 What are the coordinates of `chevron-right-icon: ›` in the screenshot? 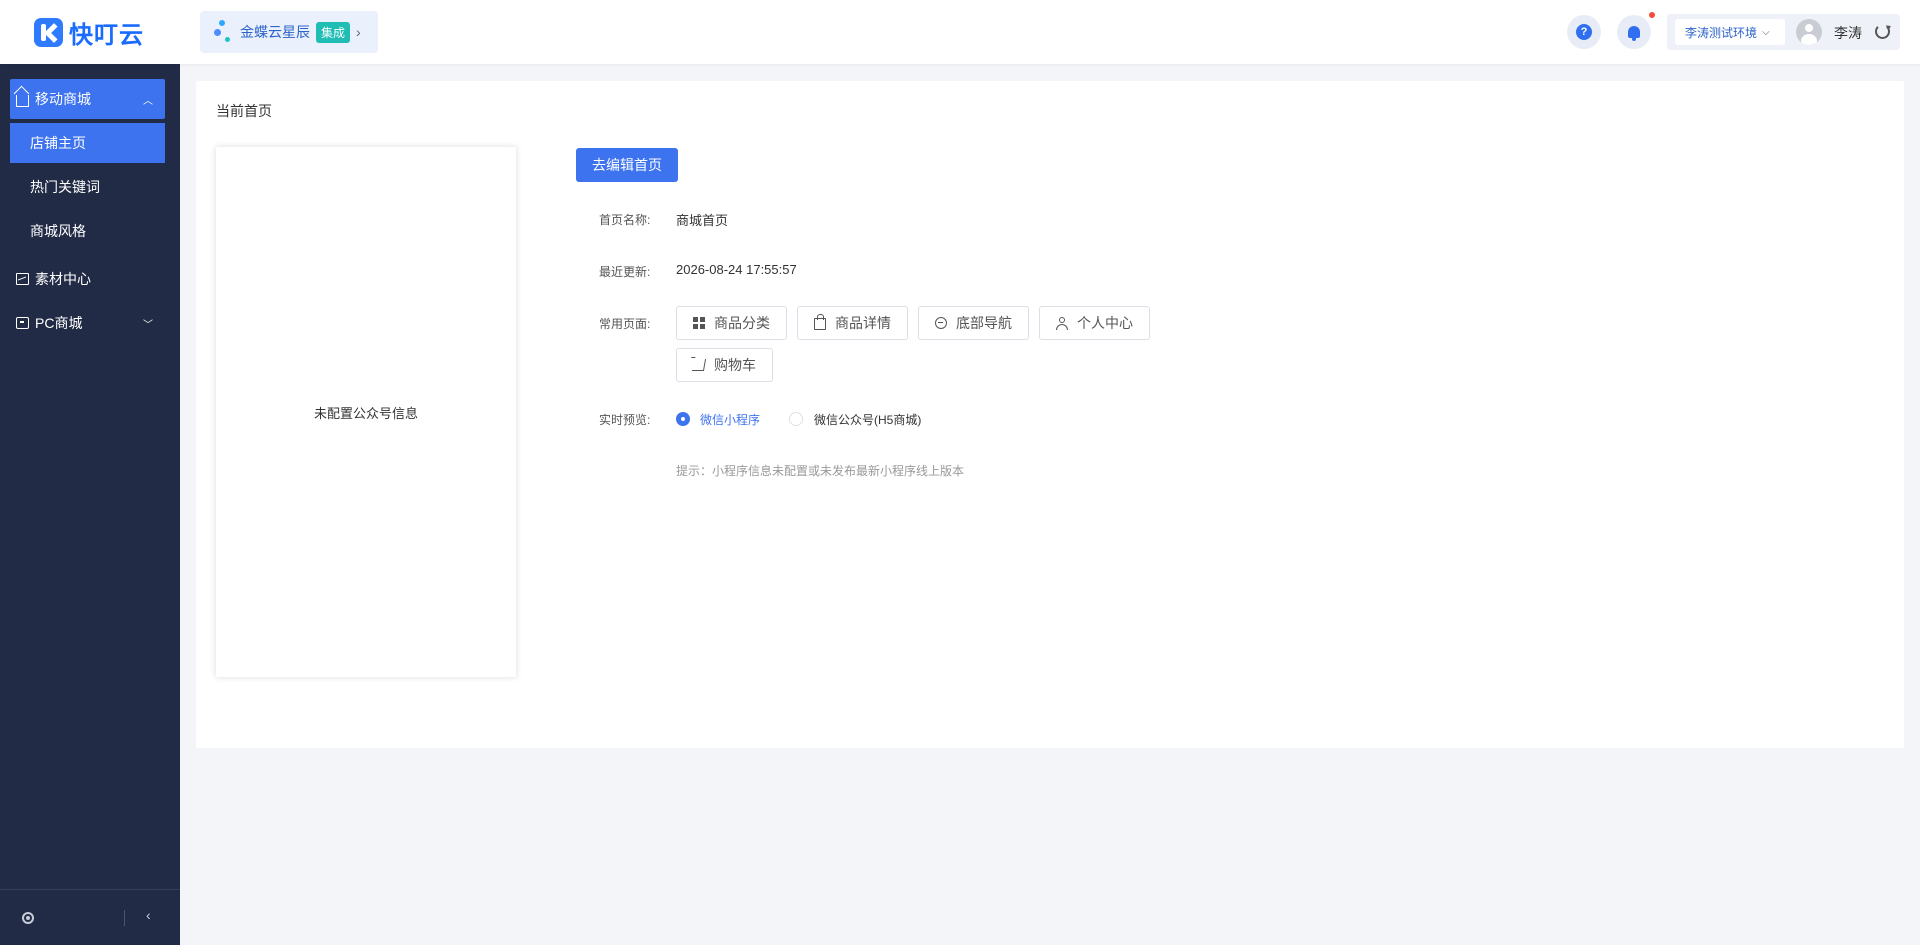 It's located at (358, 32).